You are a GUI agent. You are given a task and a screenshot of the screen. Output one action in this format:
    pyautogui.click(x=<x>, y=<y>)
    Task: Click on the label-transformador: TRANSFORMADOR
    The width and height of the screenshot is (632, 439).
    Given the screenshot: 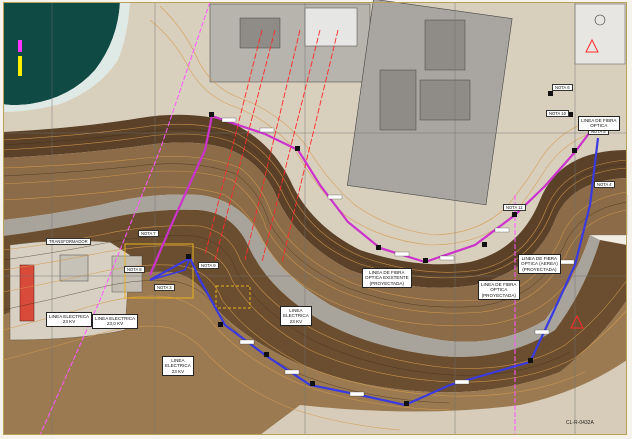 What is the action you would take?
    pyautogui.click(x=68, y=241)
    